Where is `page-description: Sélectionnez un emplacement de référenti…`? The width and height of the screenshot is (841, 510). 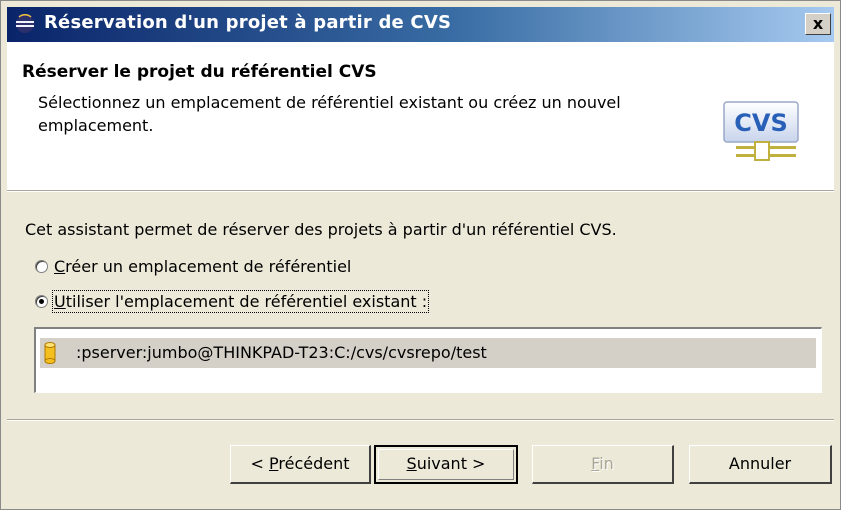
page-description: Sélectionnez un emplacement de référenti… is located at coordinates (329, 114).